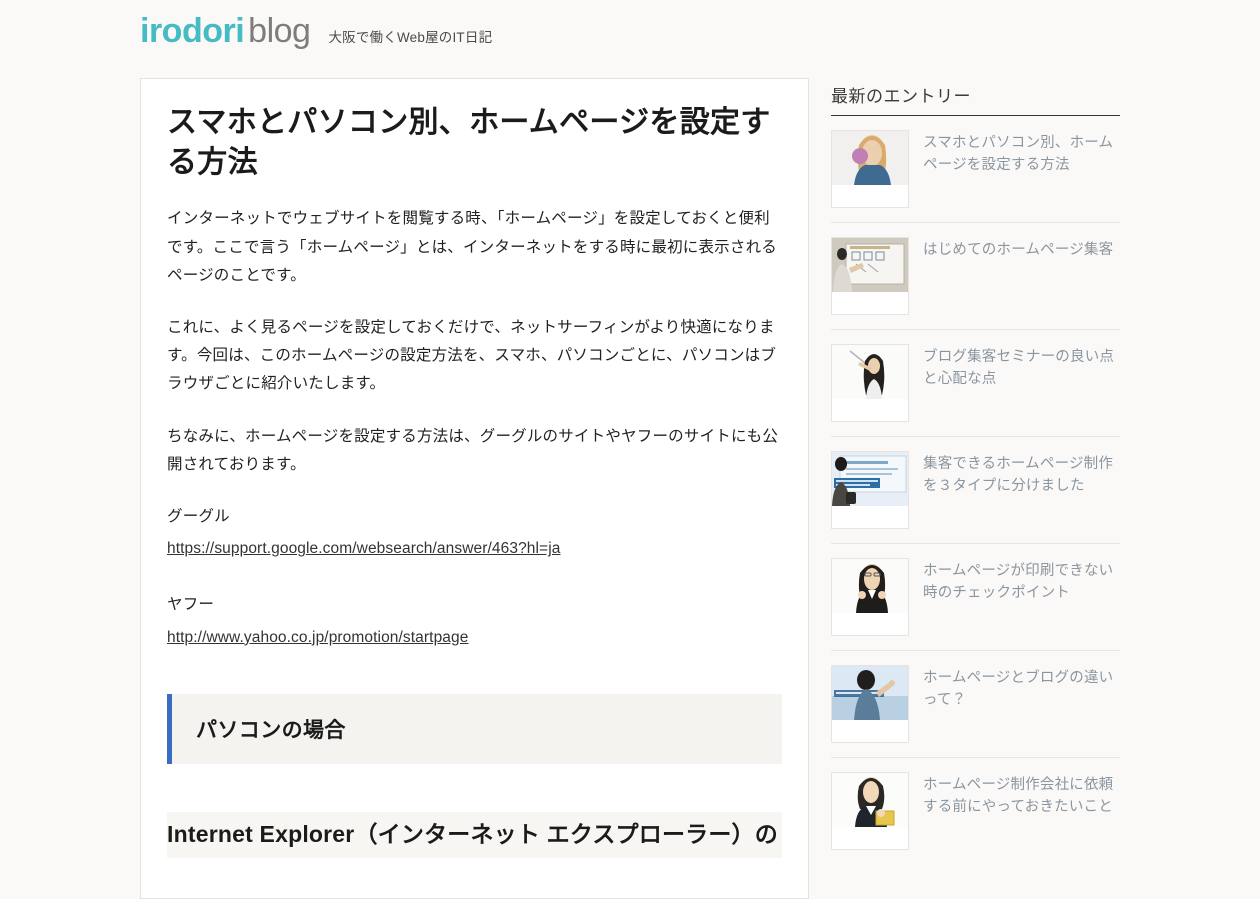 The width and height of the screenshot is (1260, 899). What do you see at coordinates (870, 693) in the screenshot?
I see `man-board-blue-photo-icon` at bounding box center [870, 693].